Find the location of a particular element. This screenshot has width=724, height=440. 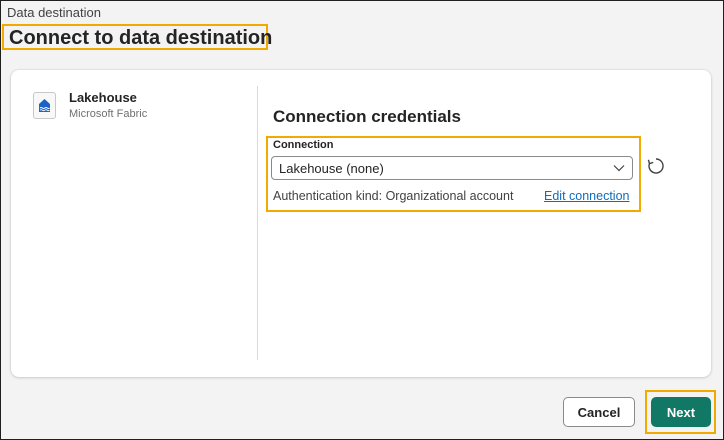

page-title: Connect to data destination is located at coordinates (141, 38).